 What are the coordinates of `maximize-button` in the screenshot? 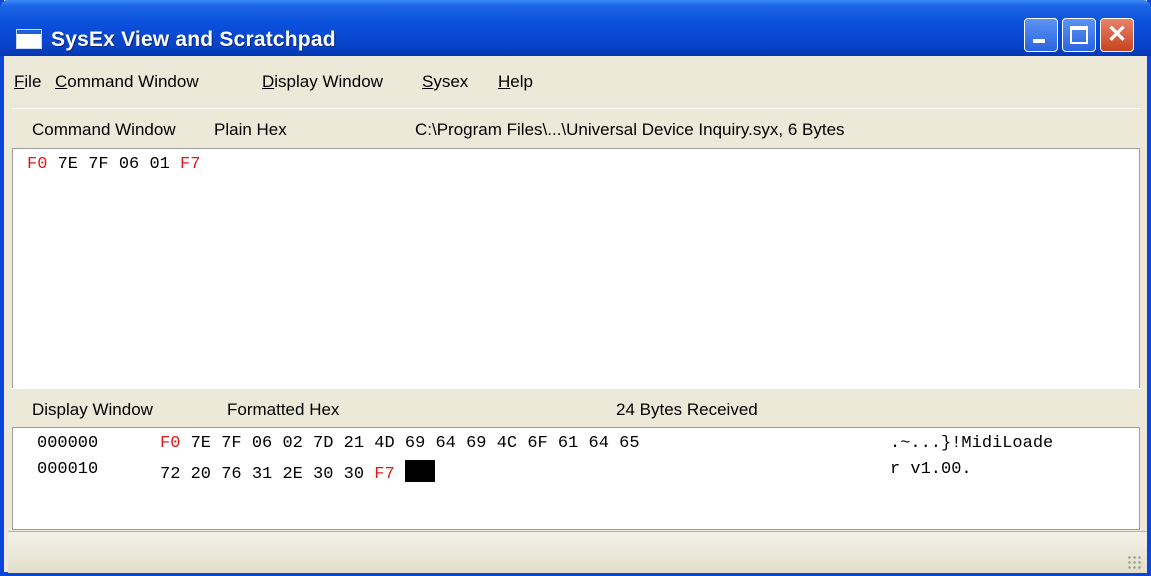 It's located at (1079, 35).